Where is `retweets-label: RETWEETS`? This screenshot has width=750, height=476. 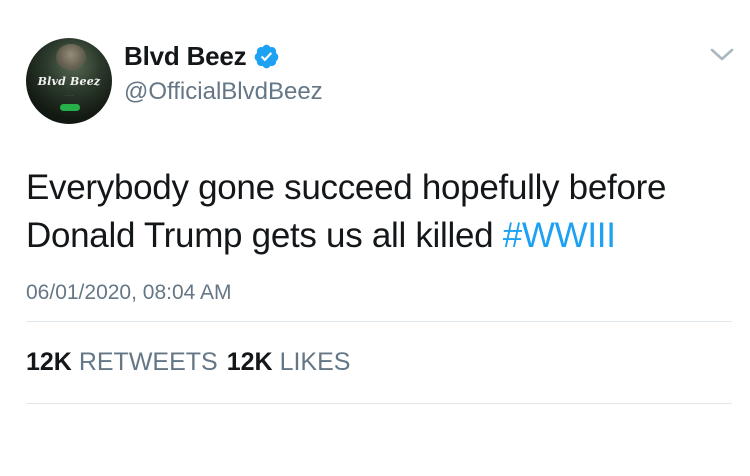
retweets-label: RETWEETS is located at coordinates (148, 362).